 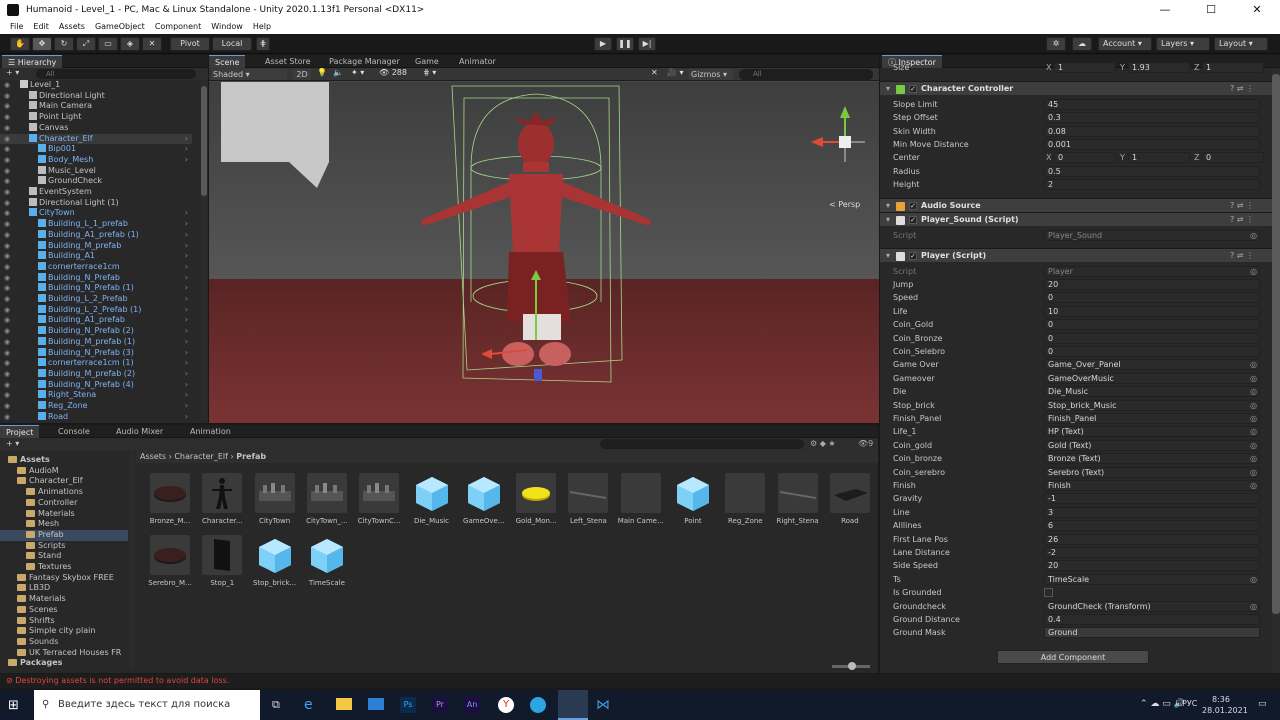 What do you see at coordinates (1152, 185) in the screenshot?
I see `field-value: 2` at bounding box center [1152, 185].